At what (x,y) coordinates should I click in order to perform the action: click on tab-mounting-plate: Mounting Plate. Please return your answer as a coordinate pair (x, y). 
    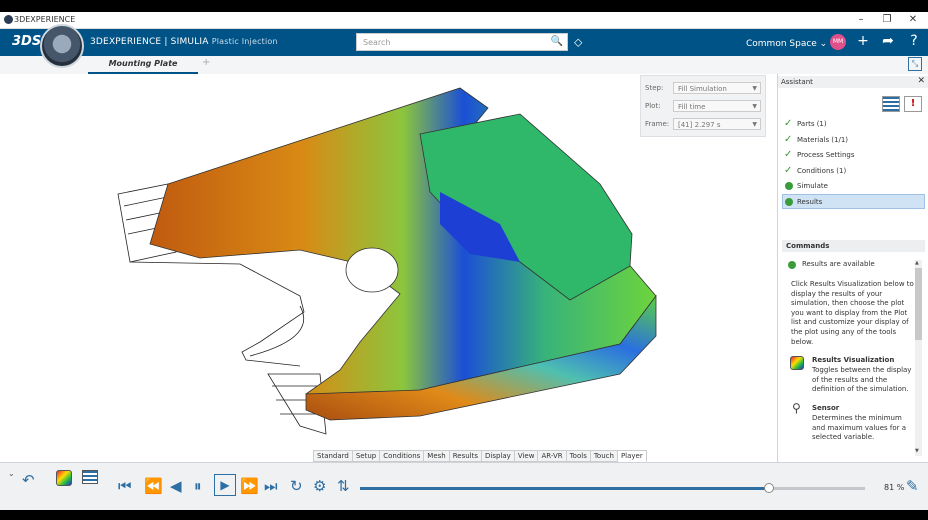
    Looking at the image, I should click on (143, 65).